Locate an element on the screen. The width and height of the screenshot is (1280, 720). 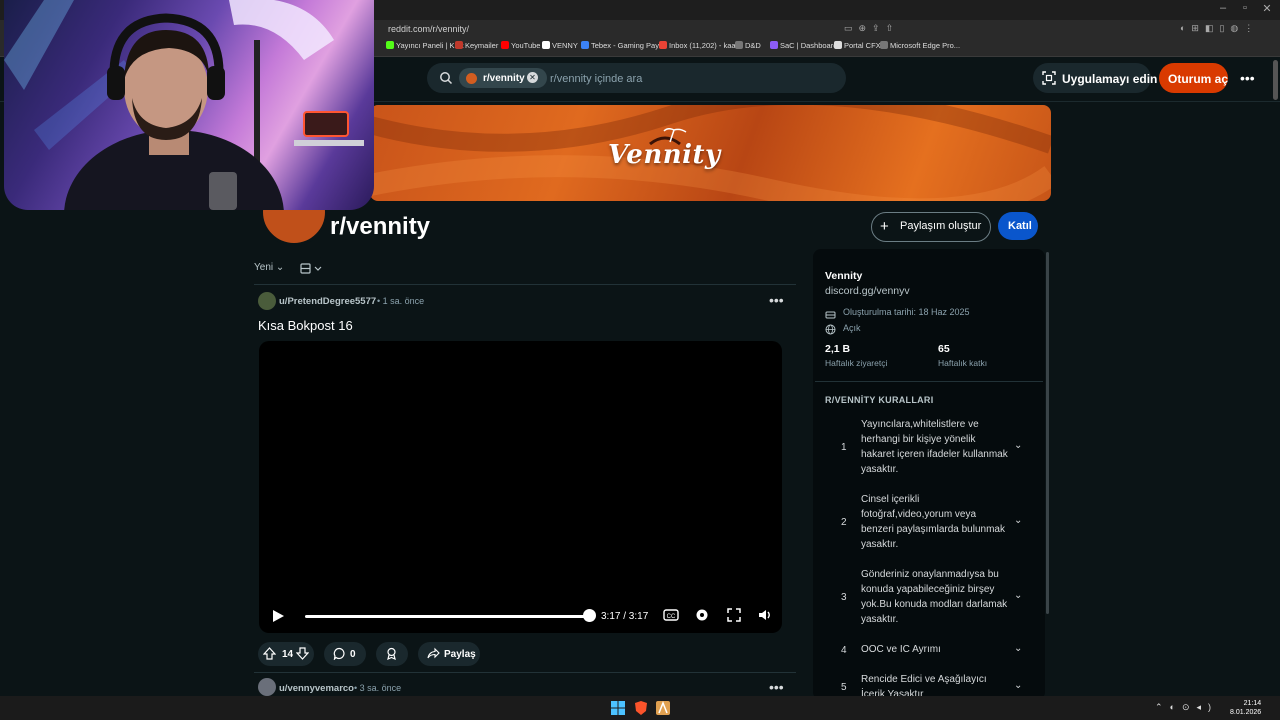
bookmark-item: Portal CFX is located at coordinates (857, 45).